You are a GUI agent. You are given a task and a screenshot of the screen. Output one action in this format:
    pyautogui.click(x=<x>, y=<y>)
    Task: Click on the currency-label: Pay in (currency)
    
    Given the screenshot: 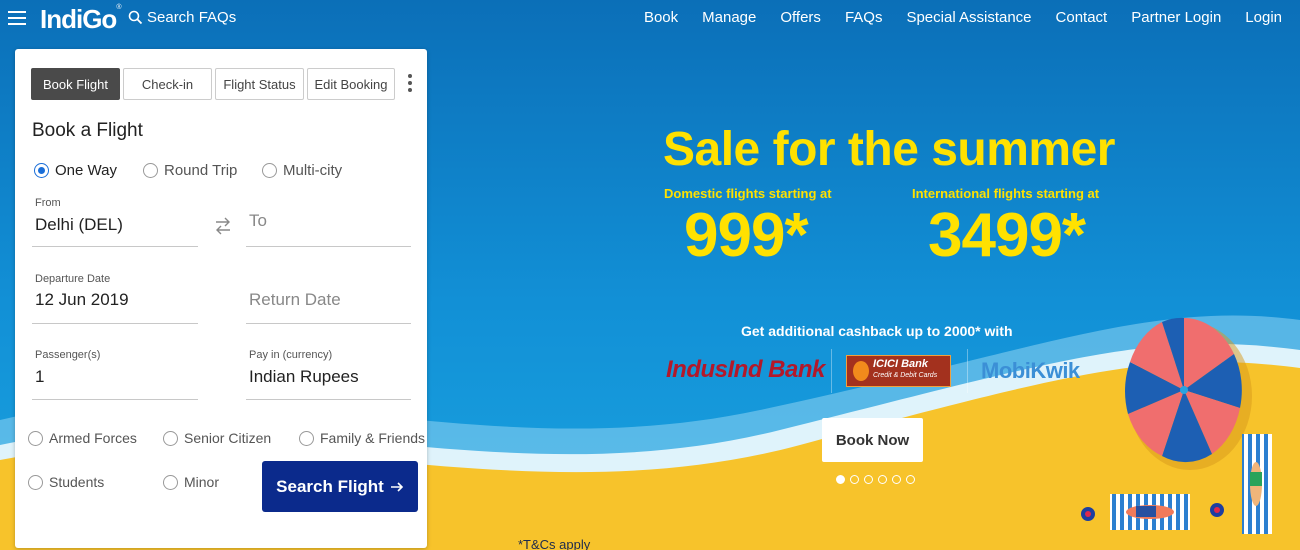 What is the action you would take?
    pyautogui.click(x=291, y=355)
    